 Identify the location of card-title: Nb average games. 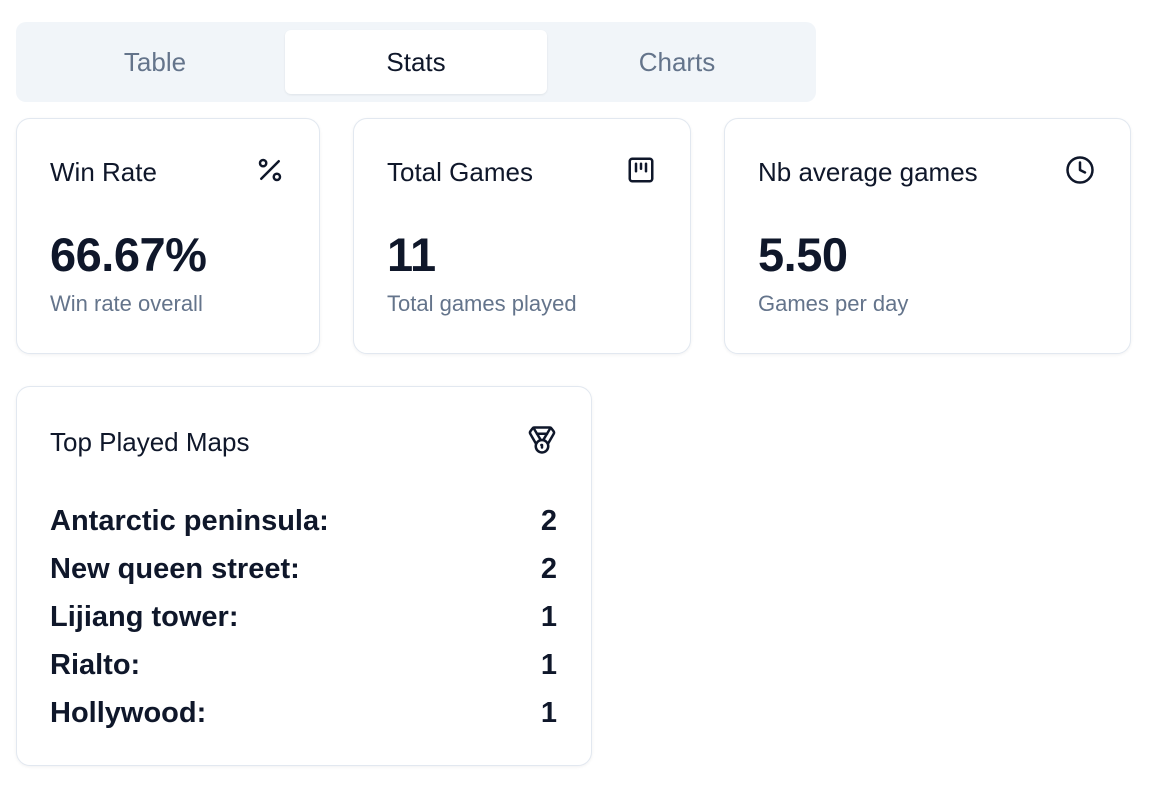
(868, 172).